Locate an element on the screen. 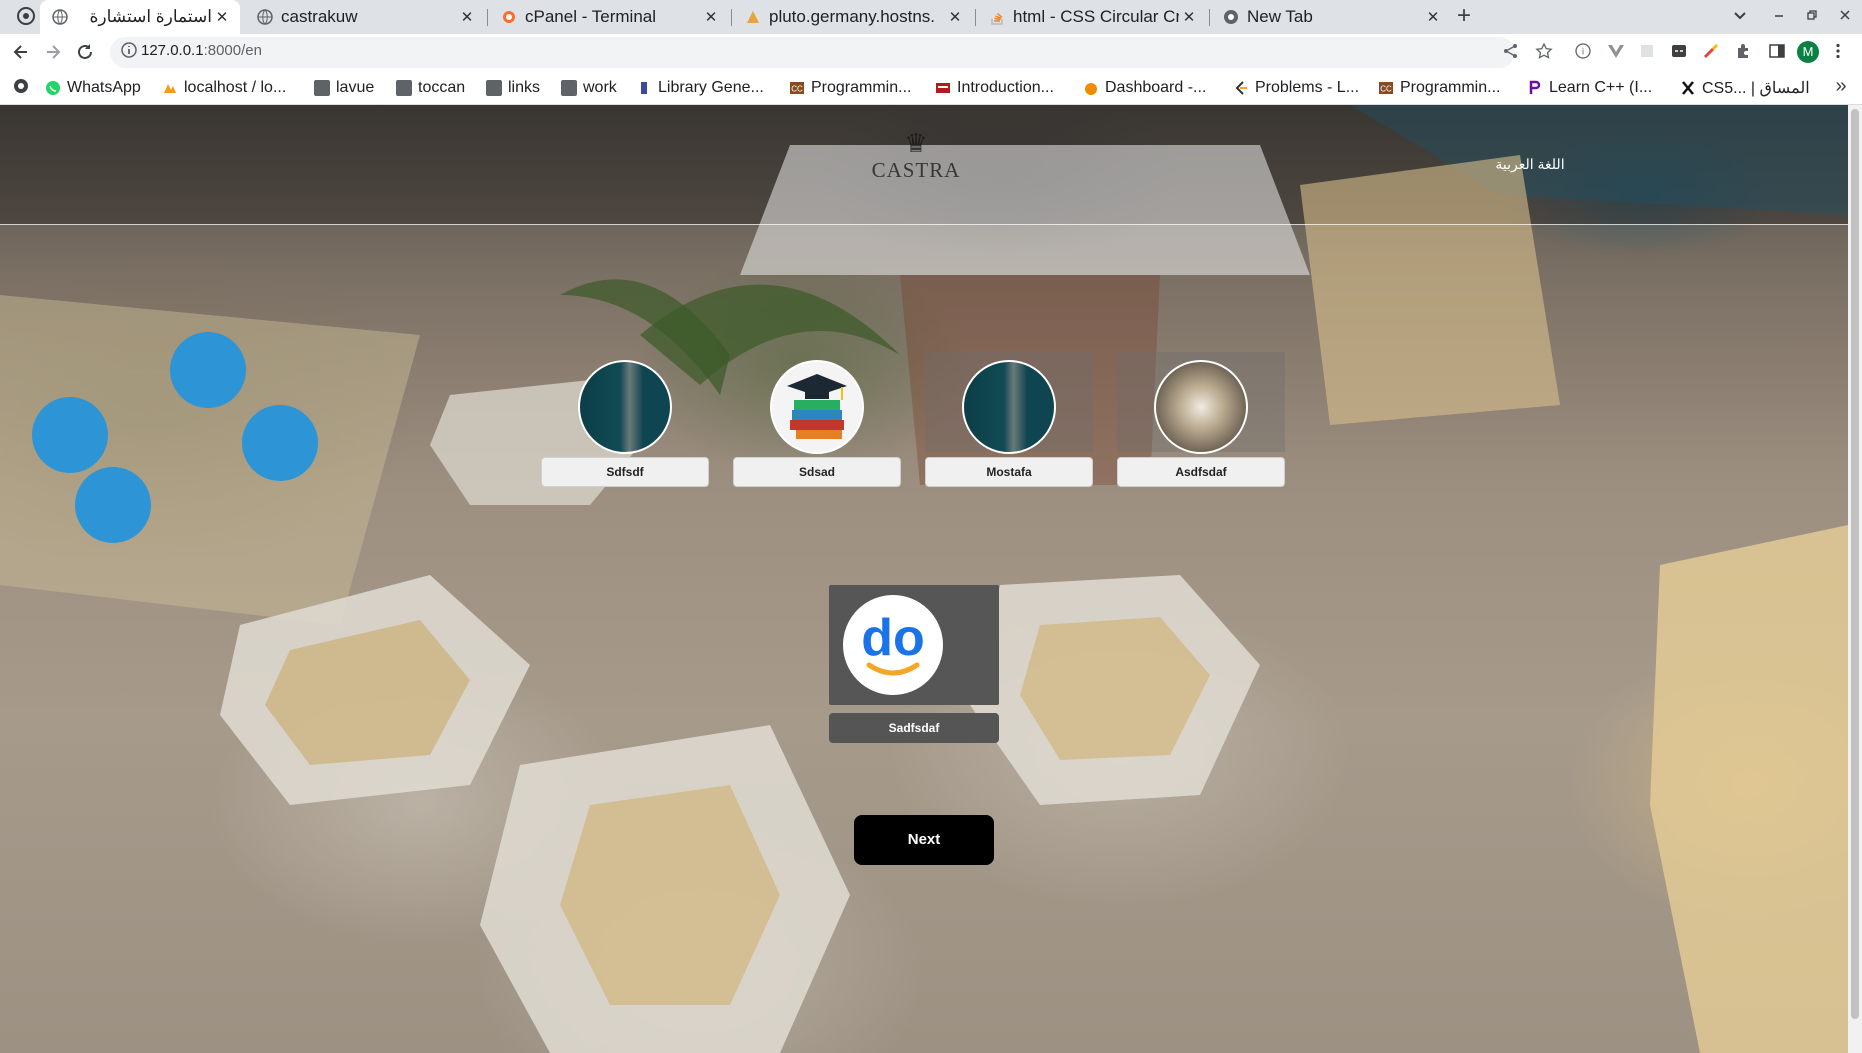 Image resolution: width=1862 pixels, height=1053 pixels. back-arrow-icon is located at coordinates (21, 53).